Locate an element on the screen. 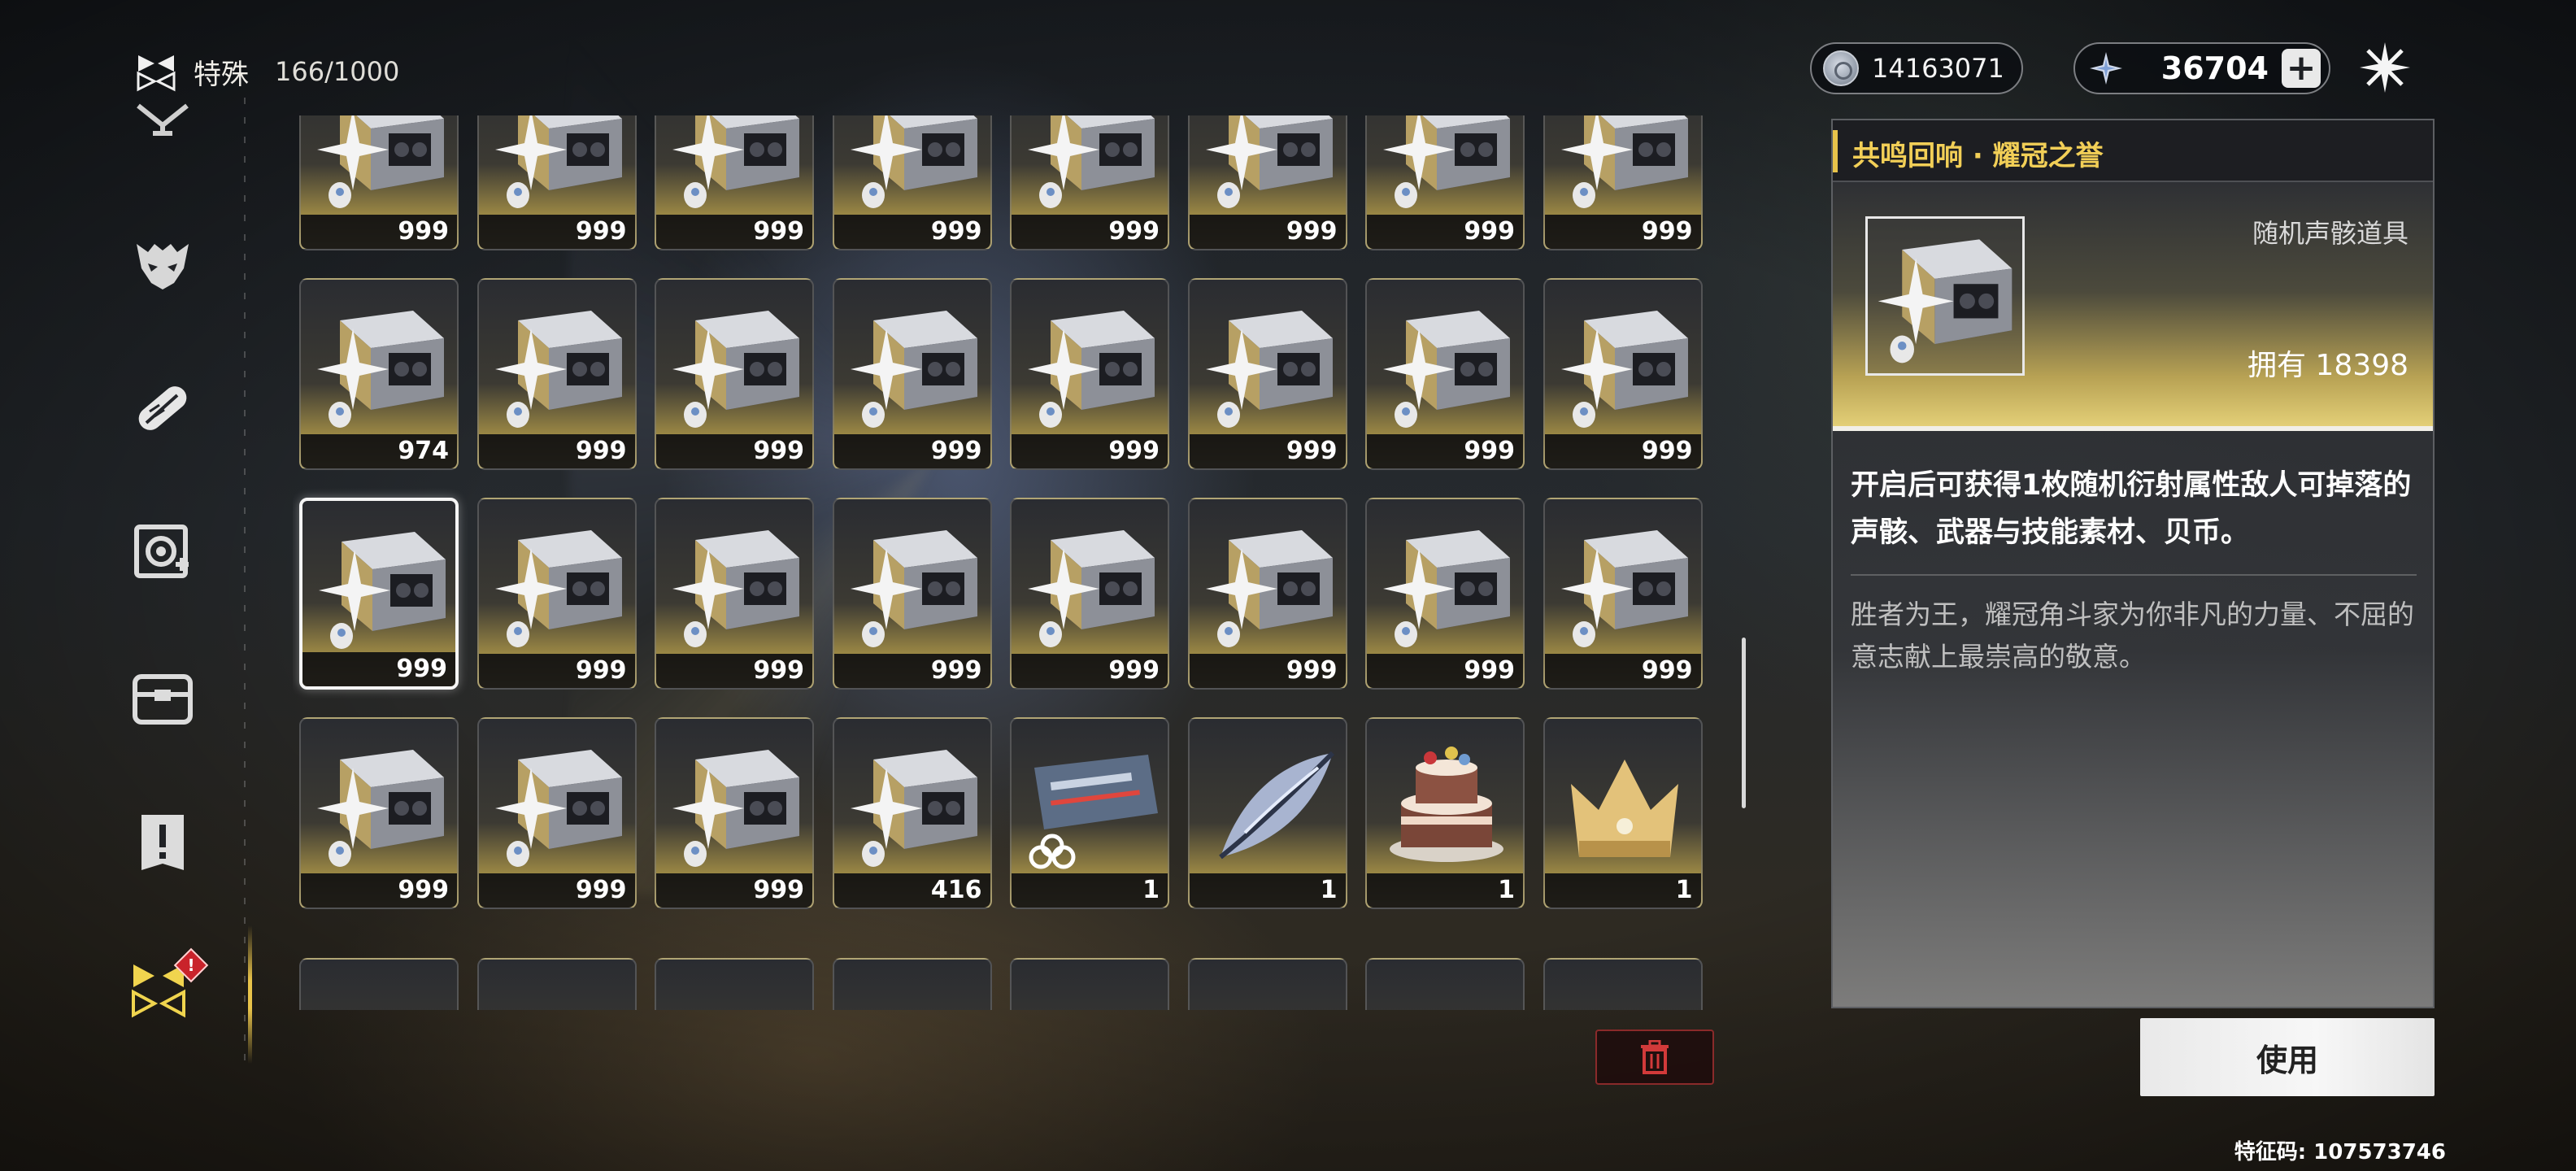  shell-credit-display: 14163071 is located at coordinates (1917, 68).